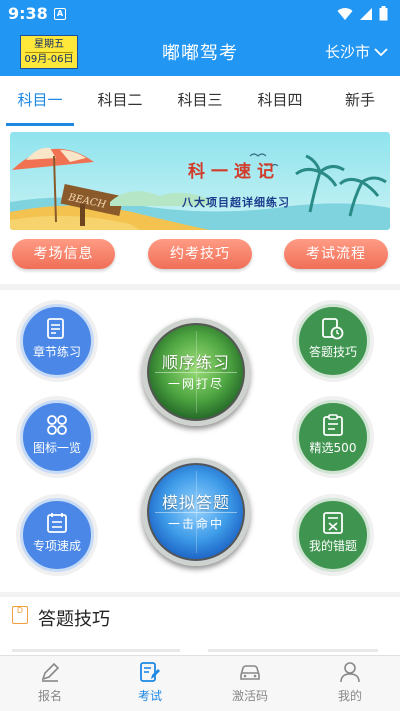 The width and height of the screenshot is (400, 711). I want to click on calendar-list-icon, so click(57, 523).